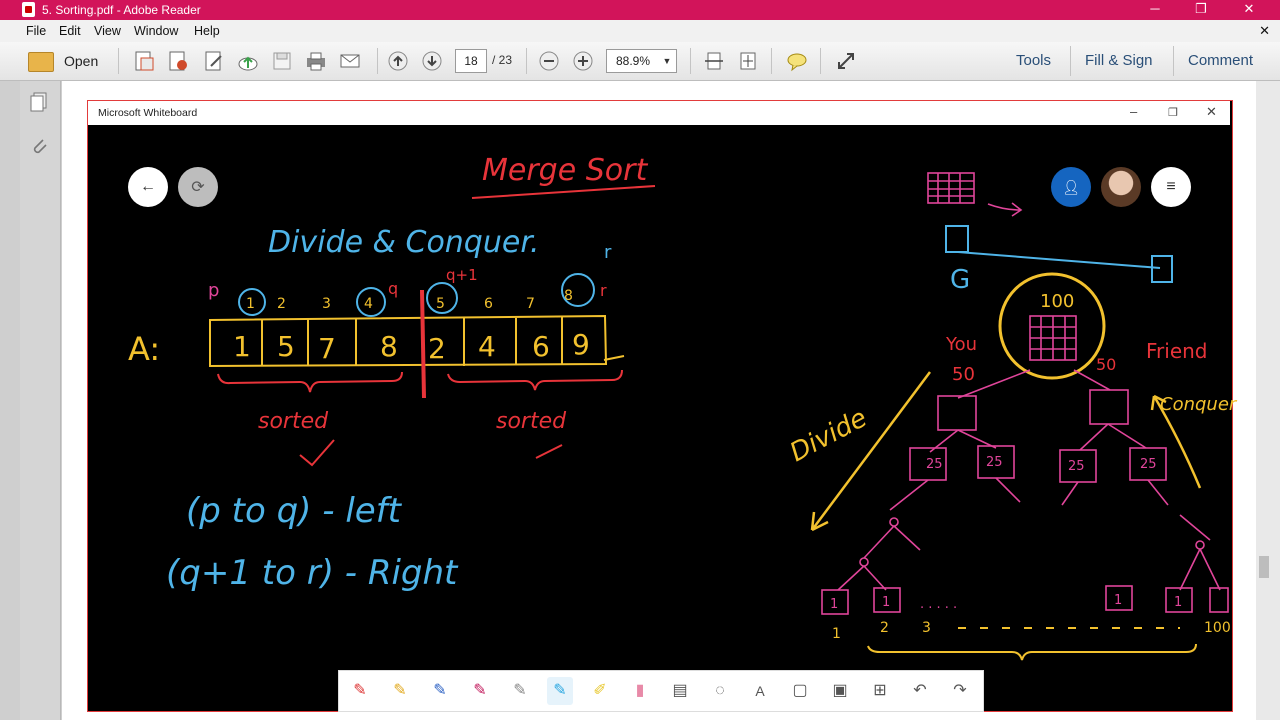 This screenshot has height=720, width=1280. Describe the element at coordinates (603, 290) in the screenshot. I see `mark-r: r` at that location.